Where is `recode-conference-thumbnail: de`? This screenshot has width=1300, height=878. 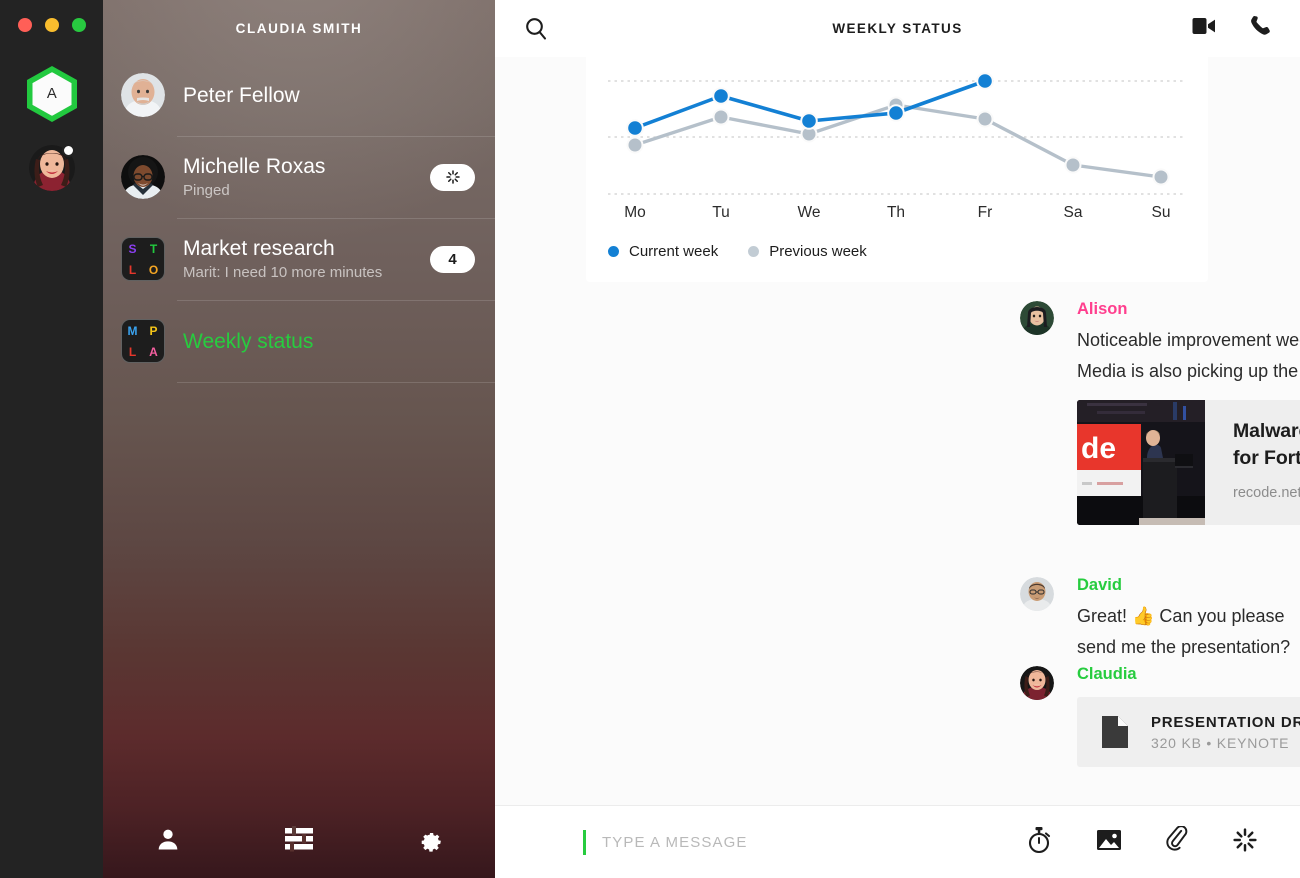
recode-conference-thumbnail: de is located at coordinates (1141, 462).